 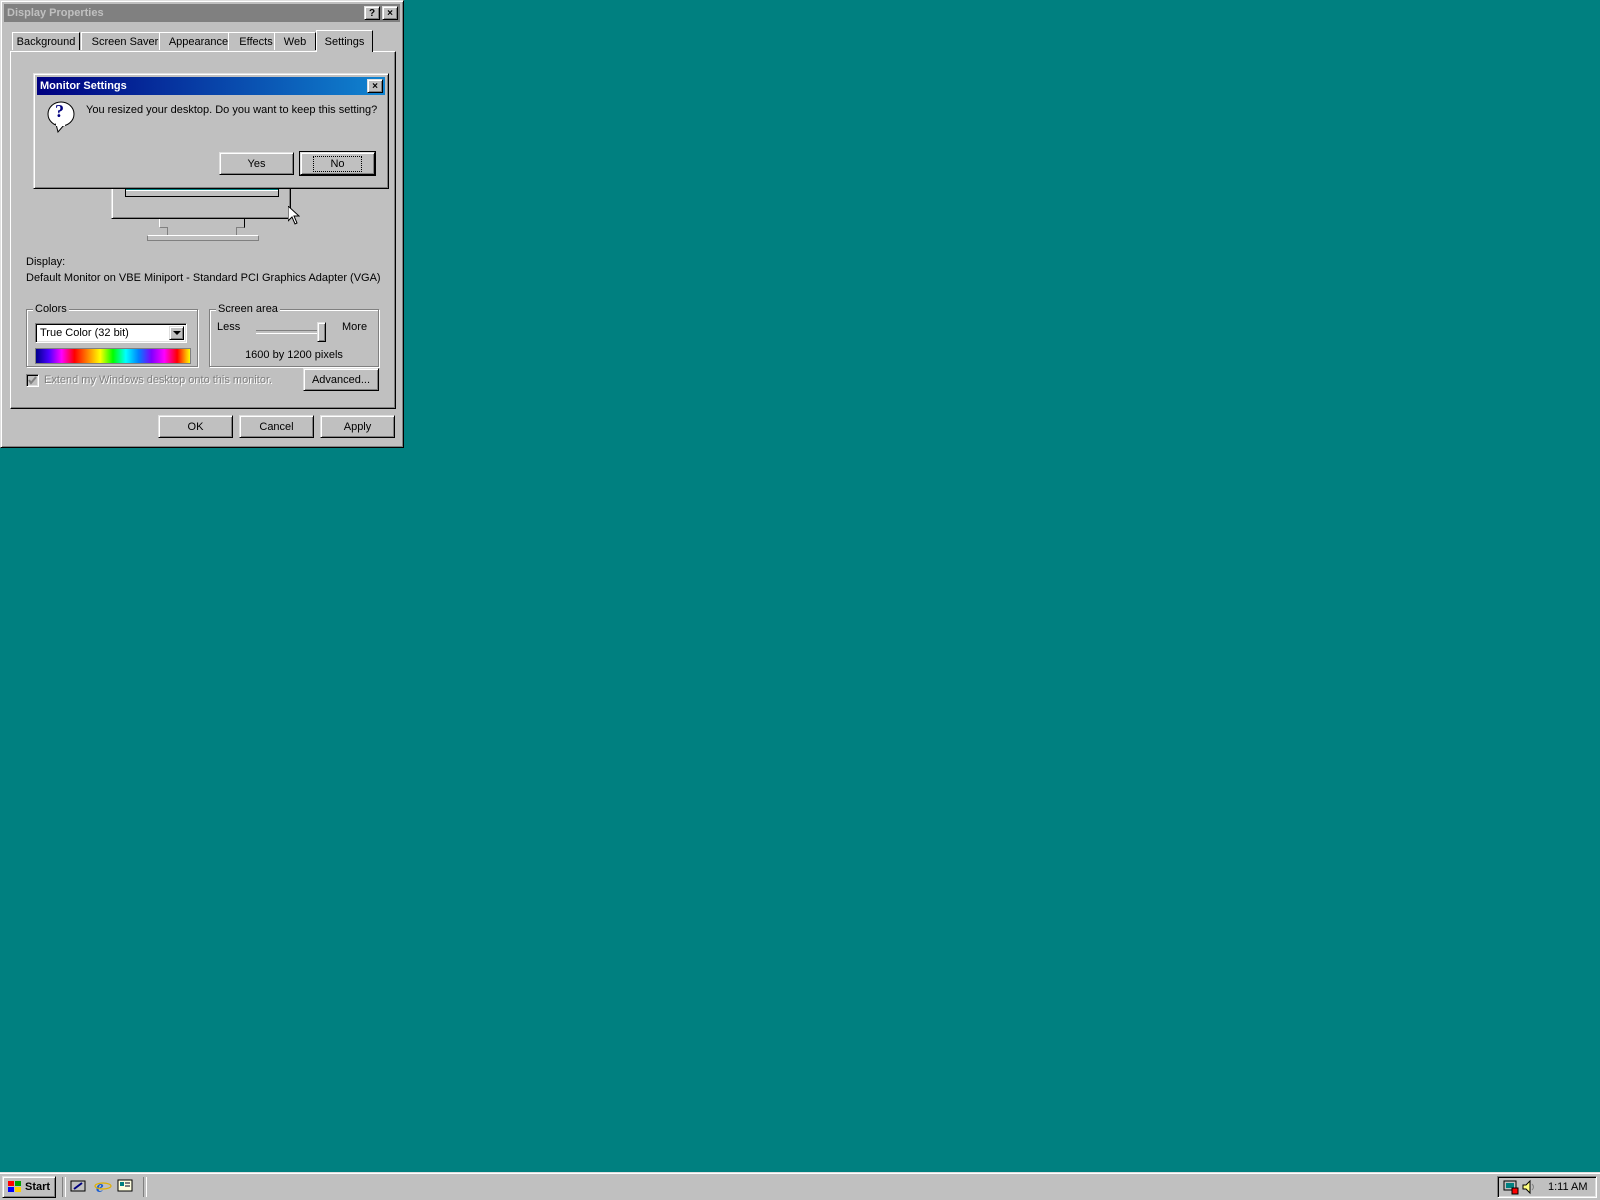 What do you see at coordinates (125, 1186) in the screenshot?
I see `channels-icon` at bounding box center [125, 1186].